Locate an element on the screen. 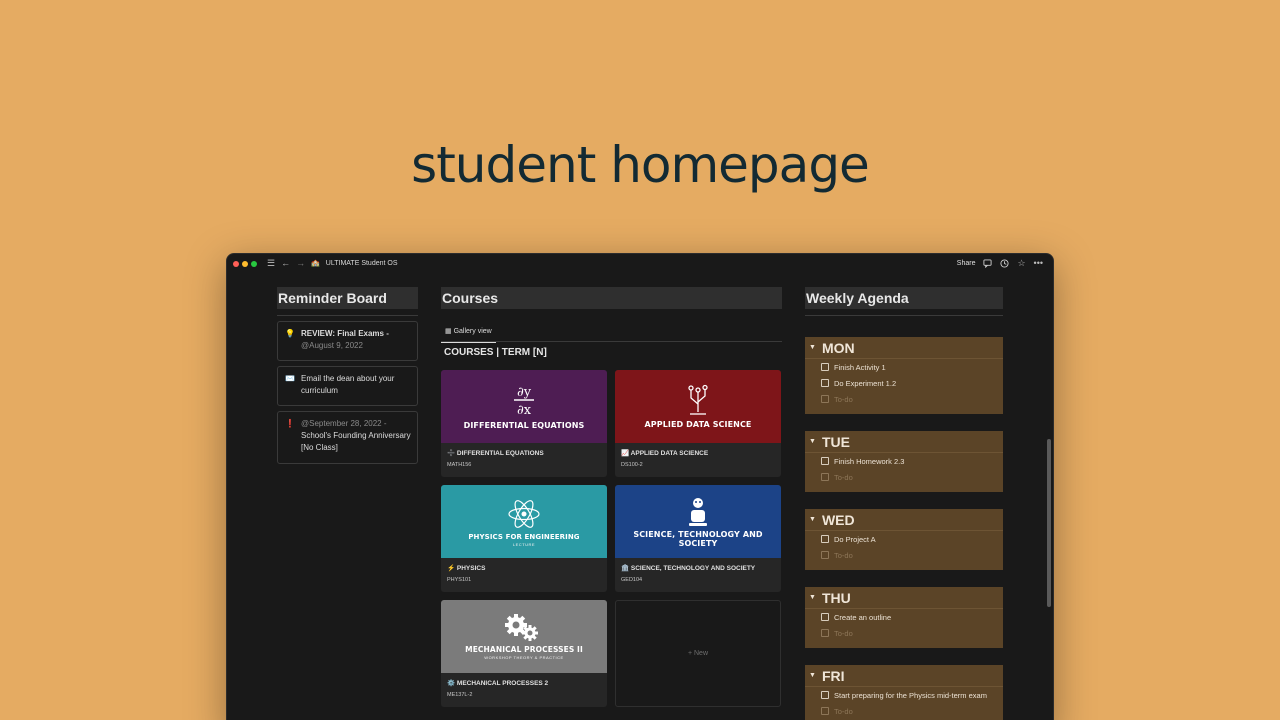 The width and height of the screenshot is (1280, 720). exclamation-icon: ❗ is located at coordinates (290, 423).